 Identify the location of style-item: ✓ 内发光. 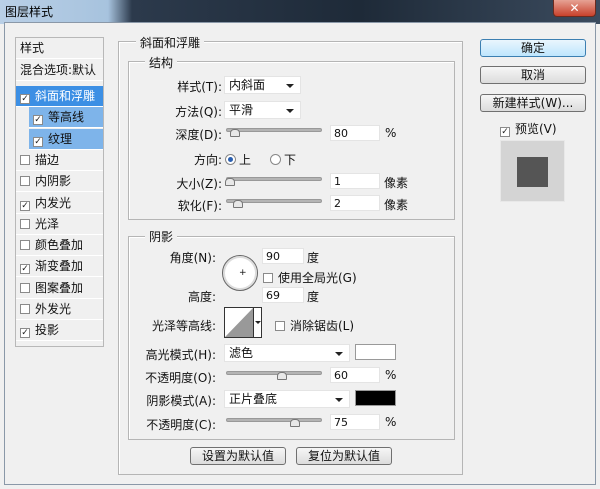
(59, 203).